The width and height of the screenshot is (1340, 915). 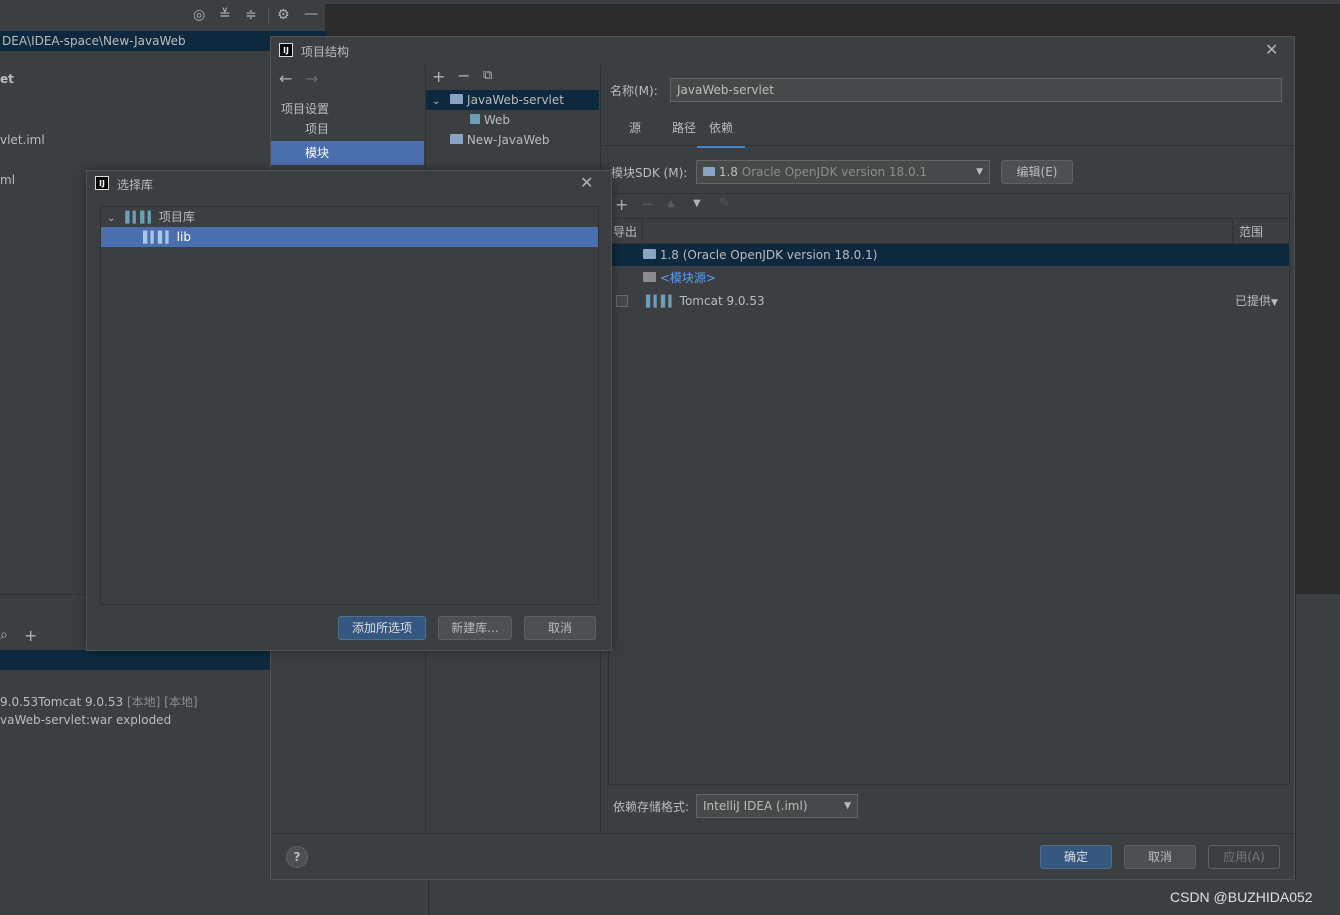 I want to click on tree-group-label: 项目库, so click(x=176, y=217).